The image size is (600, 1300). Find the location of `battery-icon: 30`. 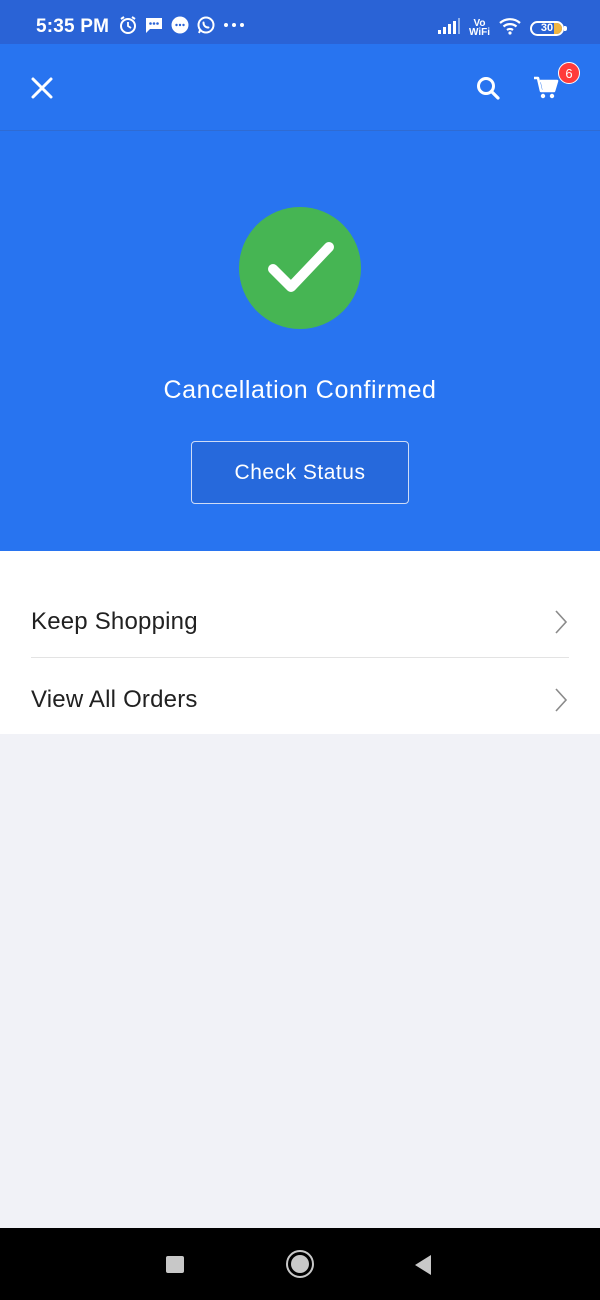

battery-icon: 30 is located at coordinates (548, 28).